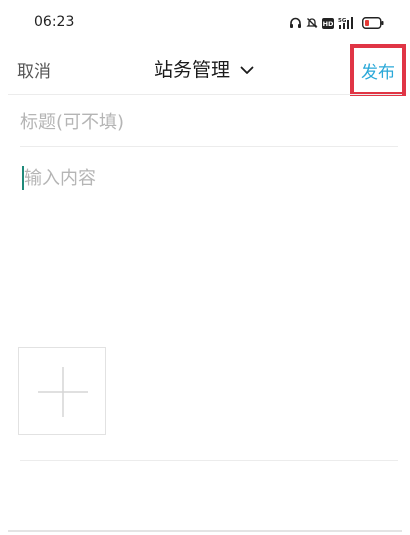 The height and width of the screenshot is (535, 410). What do you see at coordinates (373, 23) in the screenshot?
I see `battery-low-icon` at bounding box center [373, 23].